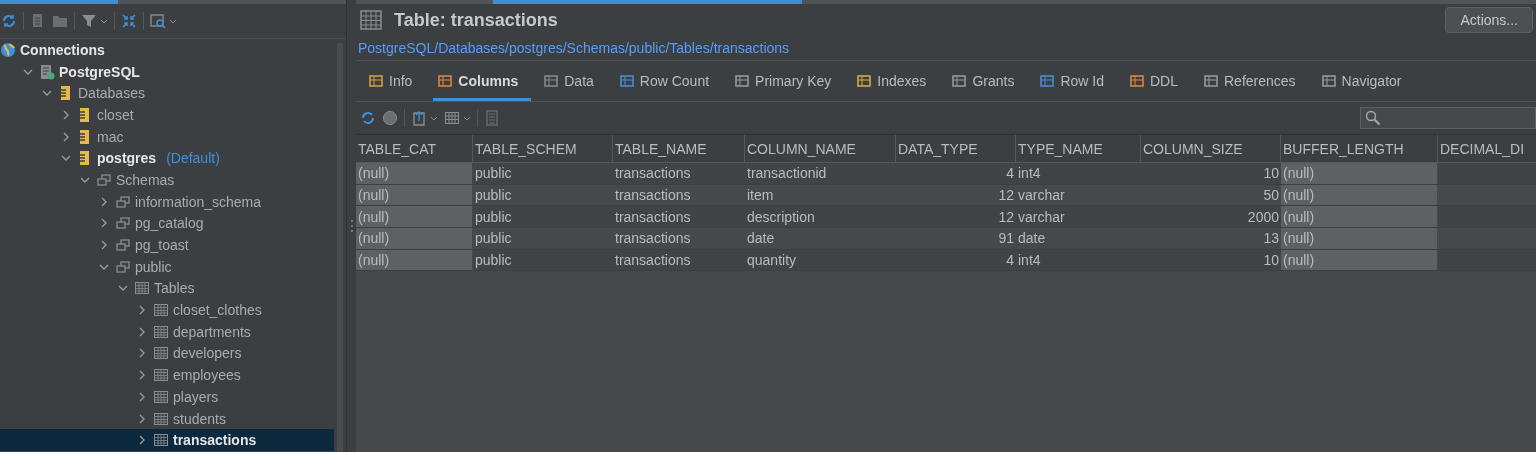 The image size is (1536, 452). Describe the element at coordinates (1448, 118) in the screenshot. I see `search-field` at that location.